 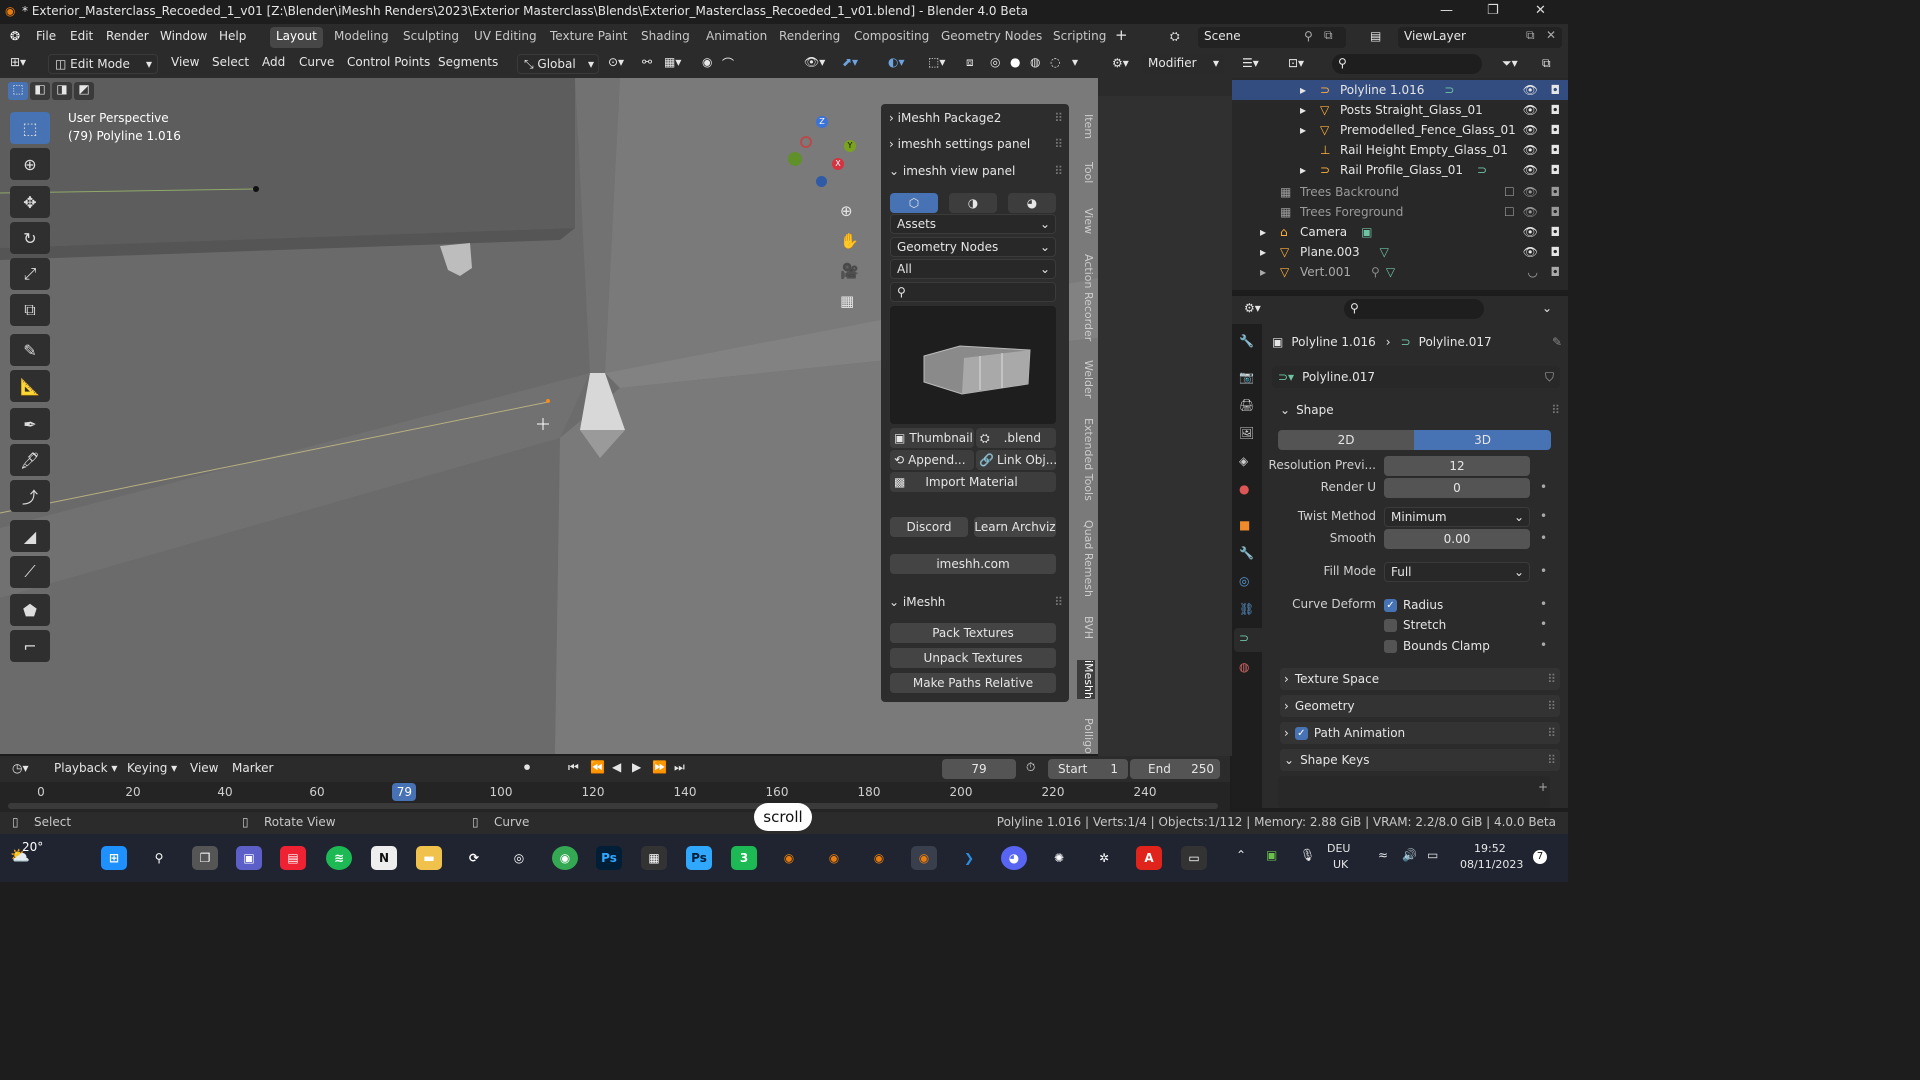 I want to click on draw-tool-icon: ✒, so click(x=30, y=424).